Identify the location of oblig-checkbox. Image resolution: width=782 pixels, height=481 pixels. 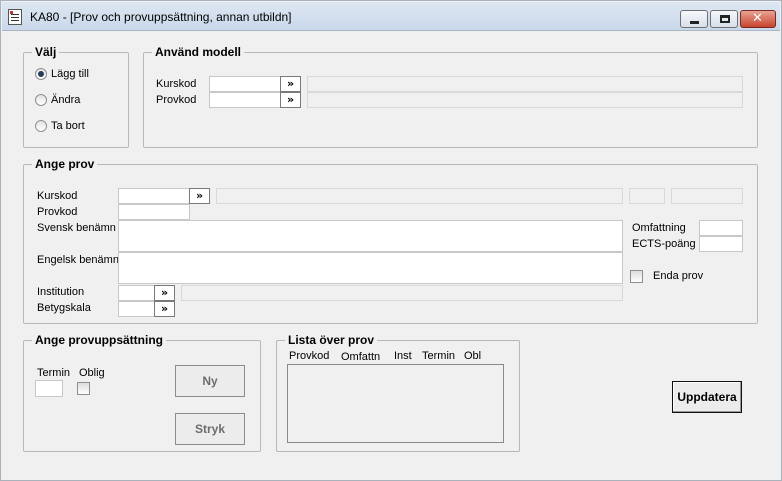
(83, 388).